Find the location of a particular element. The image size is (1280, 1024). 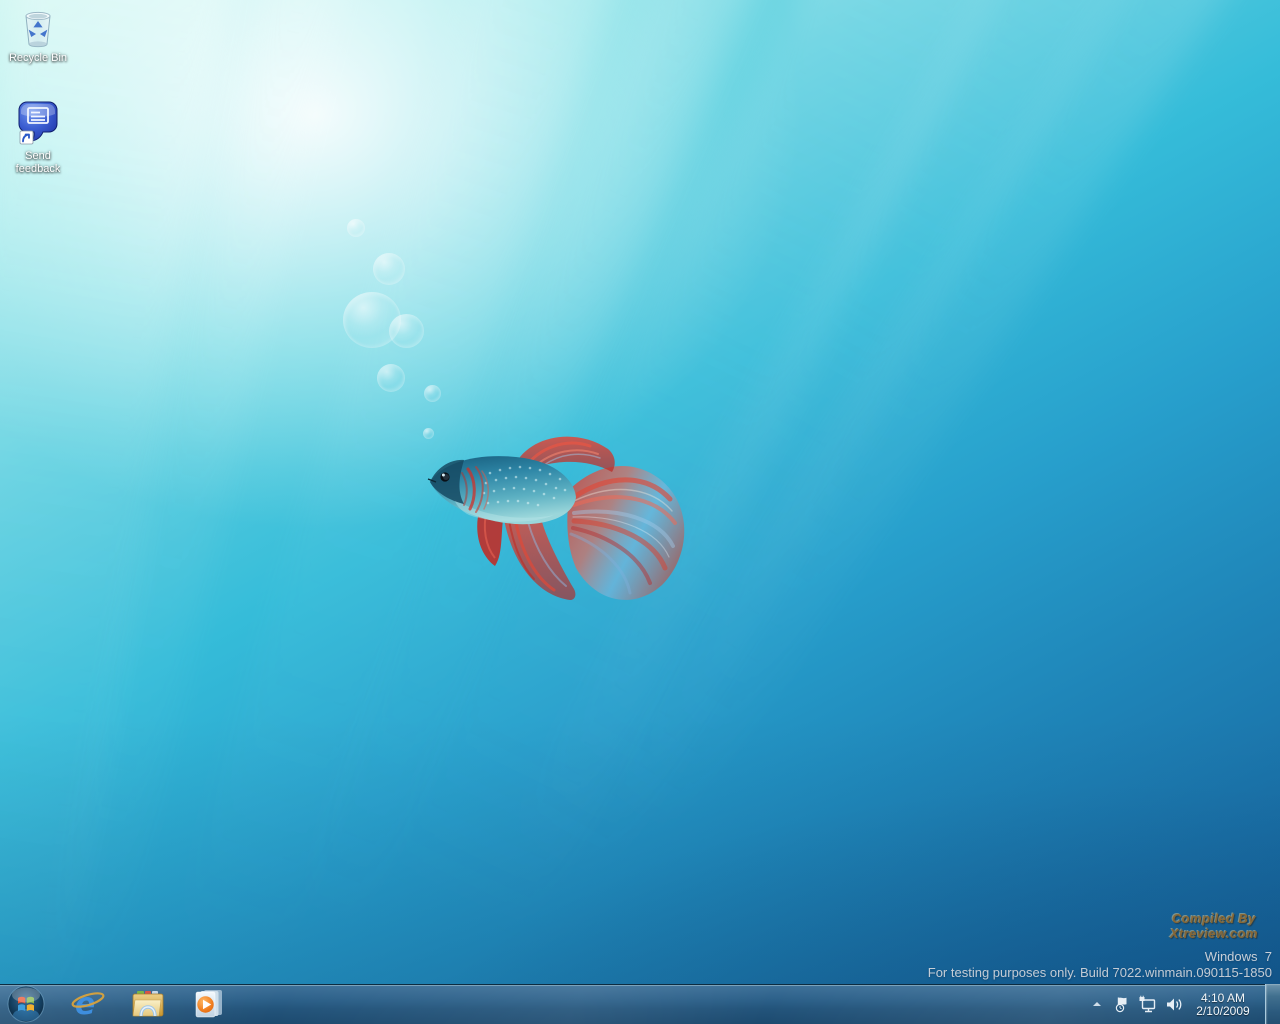

start-button is located at coordinates (26, 1004).